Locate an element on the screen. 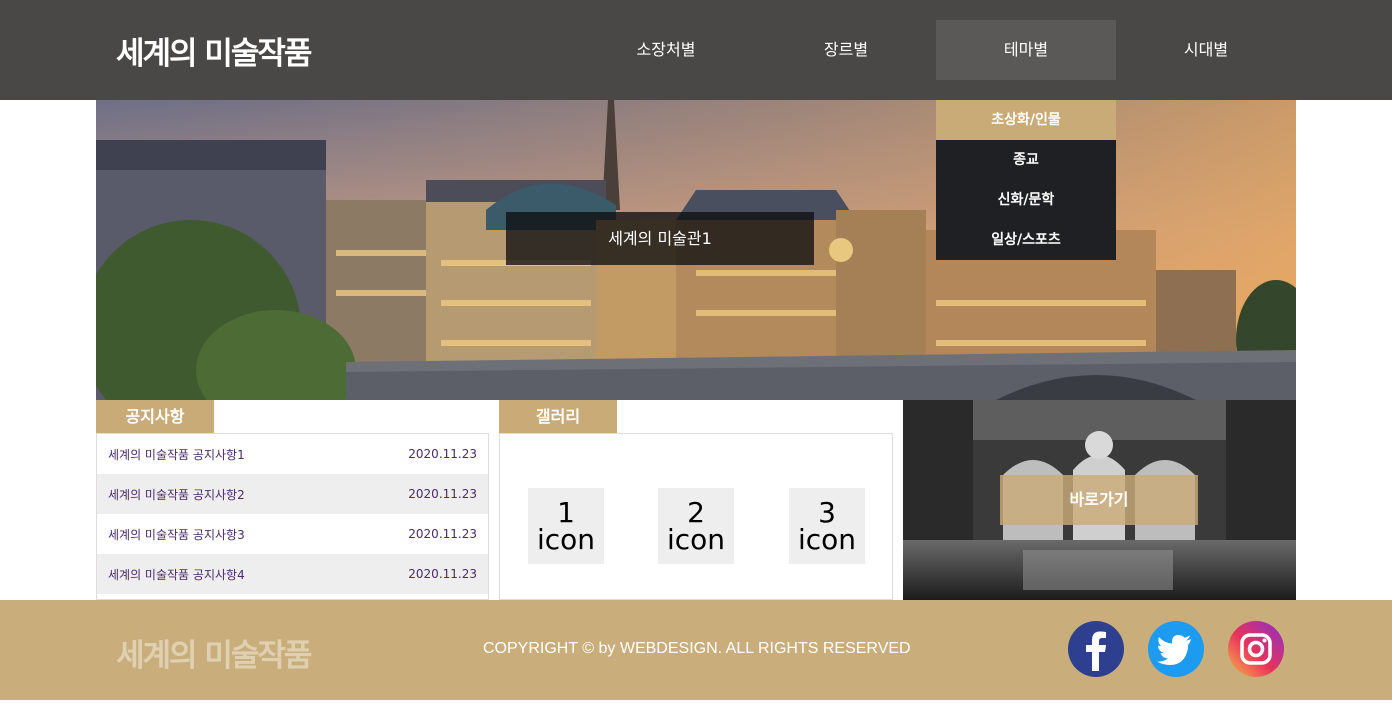 The image size is (1392, 716). gallery-thumb-number: 2 is located at coordinates (696, 512).